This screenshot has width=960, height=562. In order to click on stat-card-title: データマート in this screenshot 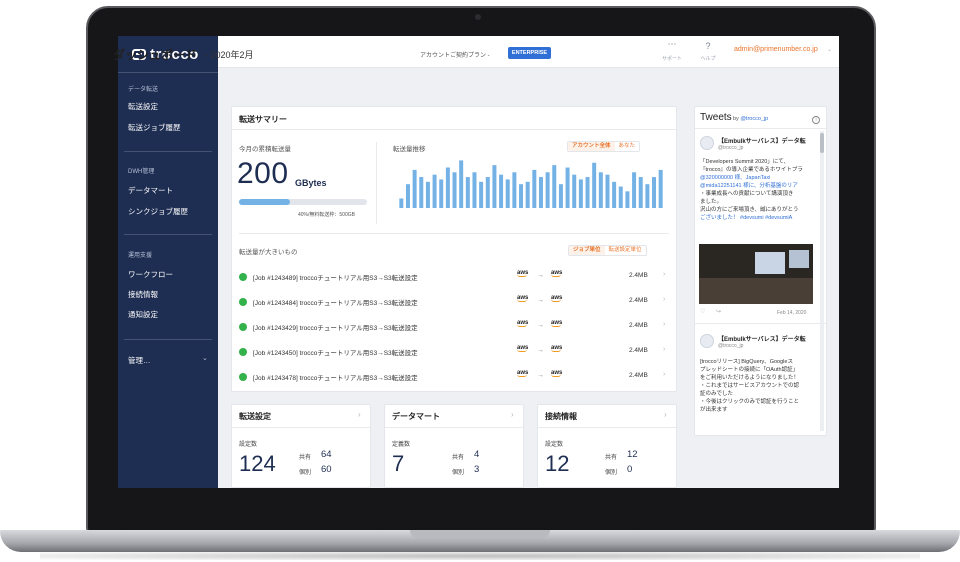, I will do `click(416, 416)`.